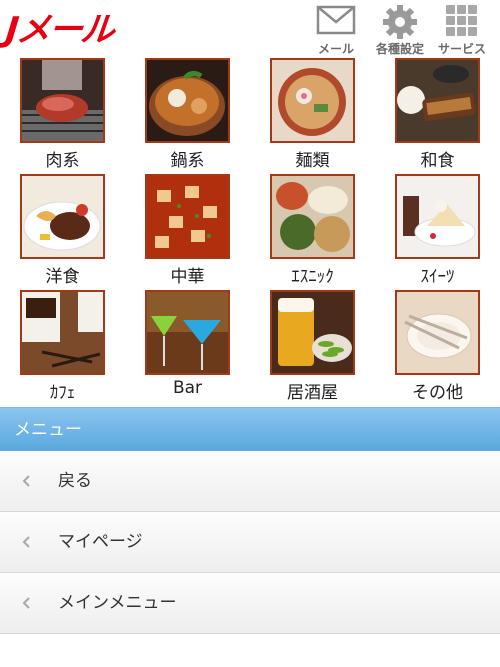 The height and width of the screenshot is (667, 500). Describe the element at coordinates (399, 49) in the screenshot. I see `settings-label: 各種設定` at that location.